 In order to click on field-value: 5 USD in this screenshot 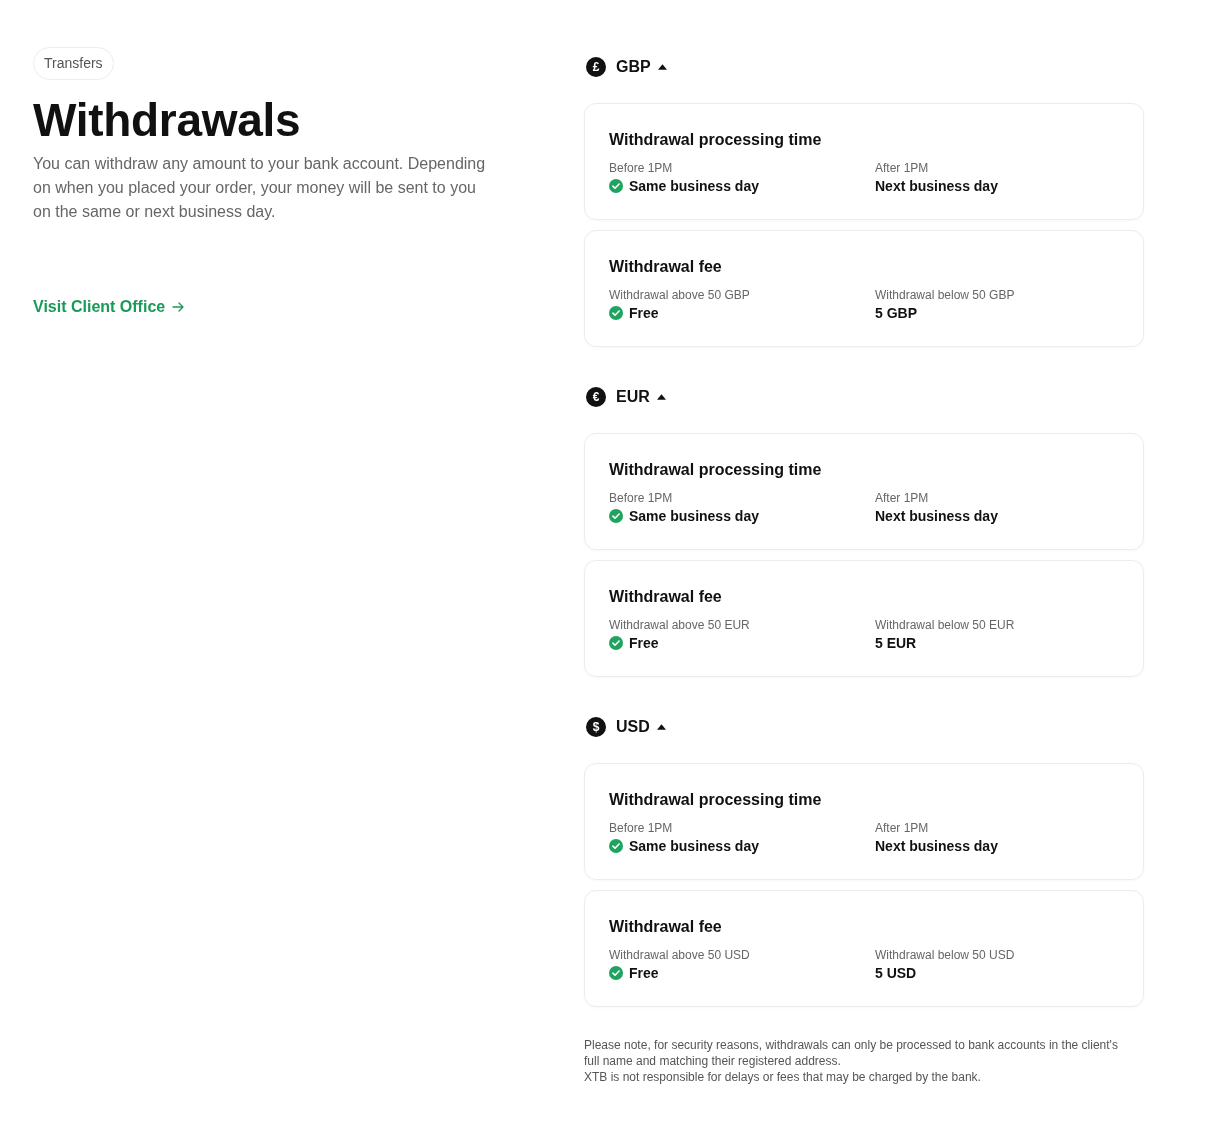, I will do `click(896, 973)`.